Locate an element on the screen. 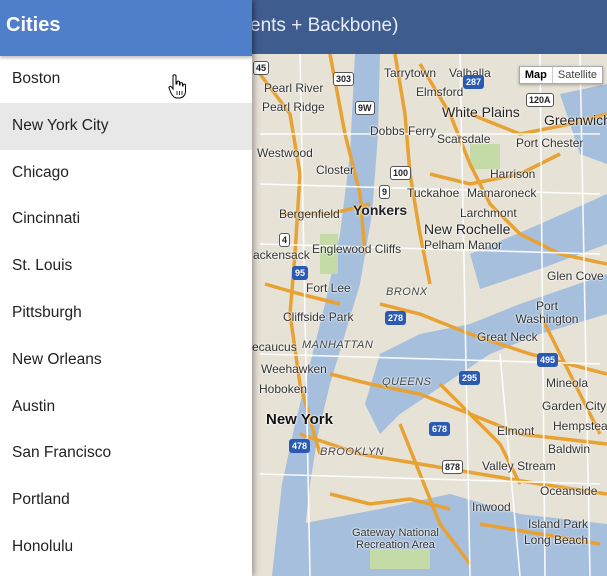  map-label: Baldwin is located at coordinates (569, 449).